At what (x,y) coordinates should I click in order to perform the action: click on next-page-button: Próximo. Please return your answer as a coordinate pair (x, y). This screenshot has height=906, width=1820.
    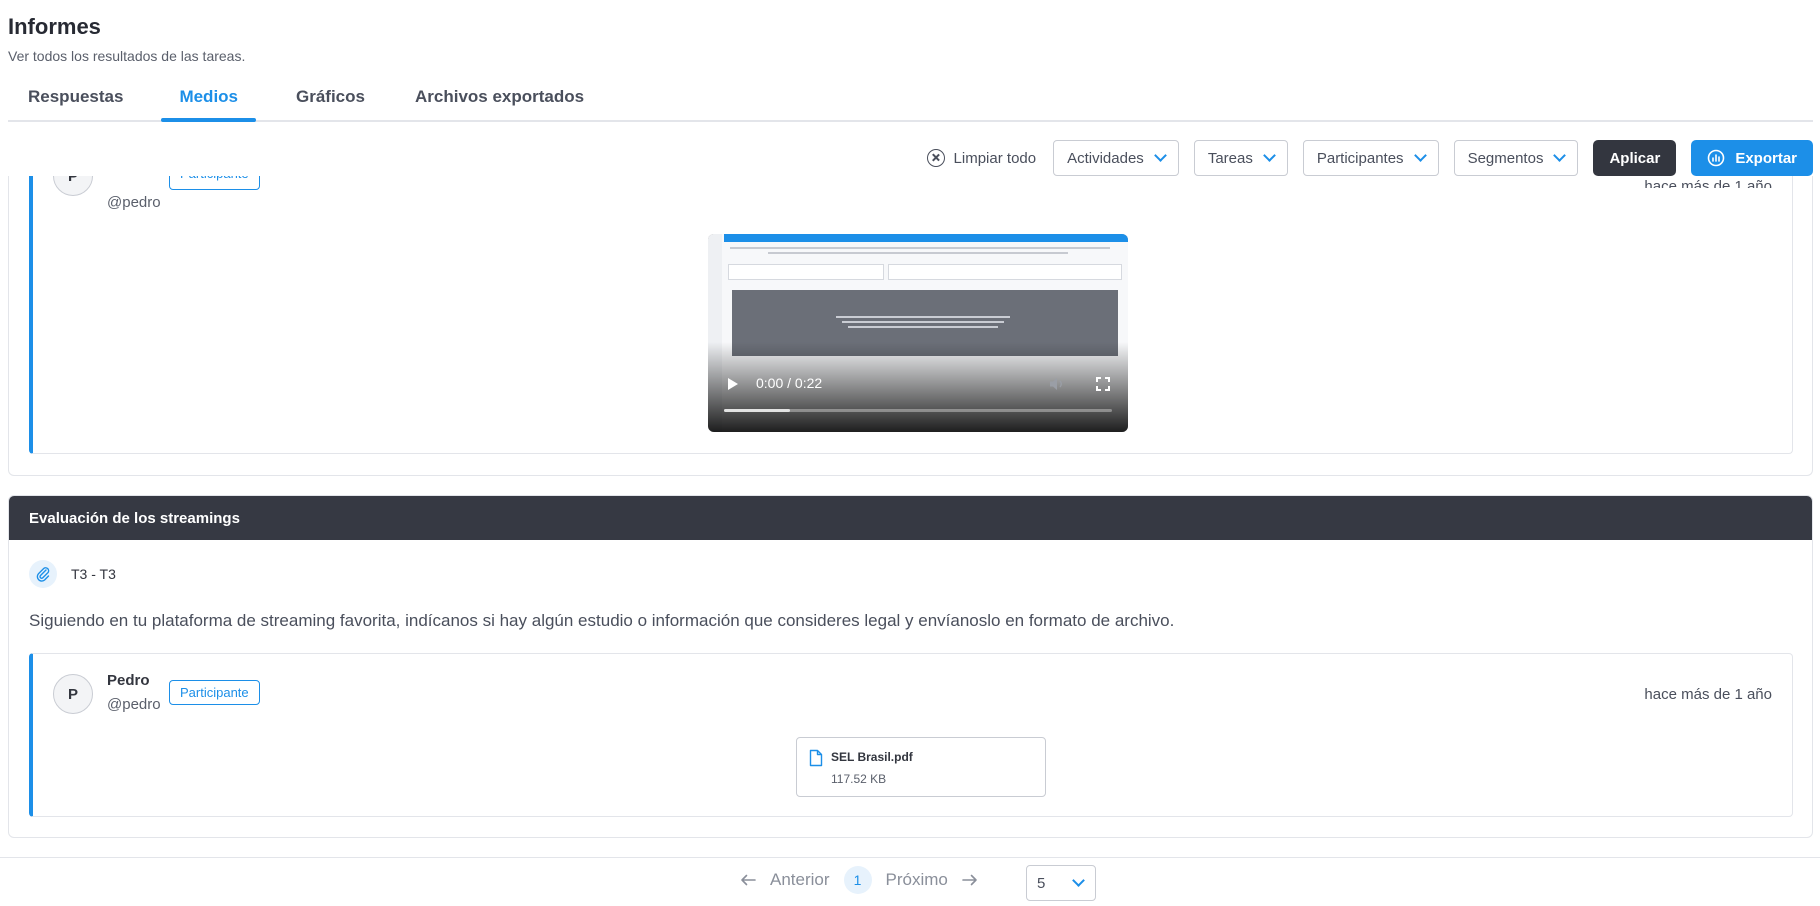
    Looking at the image, I should click on (917, 880).